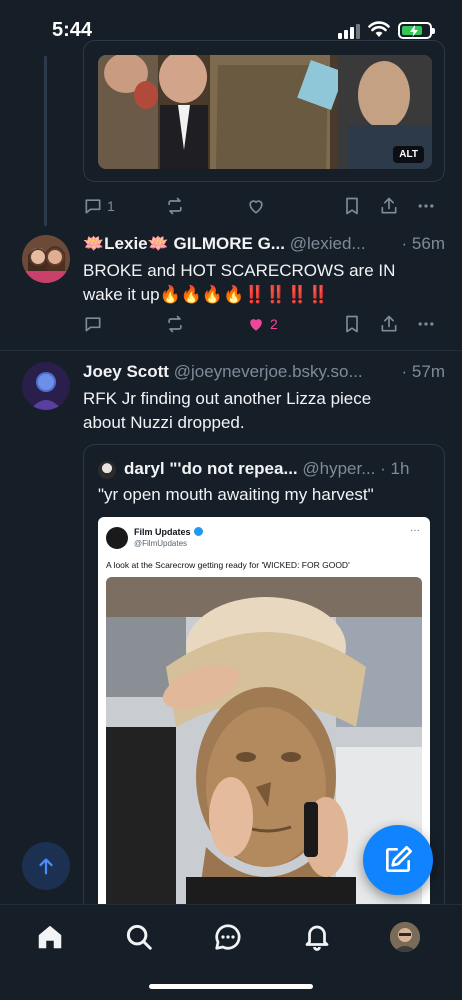 The width and height of the screenshot is (462, 1000). I want to click on reply-count: 1, so click(111, 206).